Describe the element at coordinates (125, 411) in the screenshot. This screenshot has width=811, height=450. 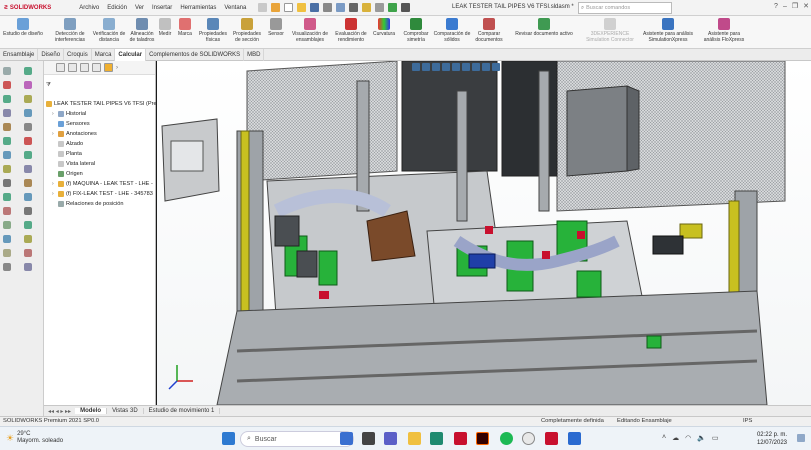
I see `tab-vistas-3d: Vistas 3D` at that location.